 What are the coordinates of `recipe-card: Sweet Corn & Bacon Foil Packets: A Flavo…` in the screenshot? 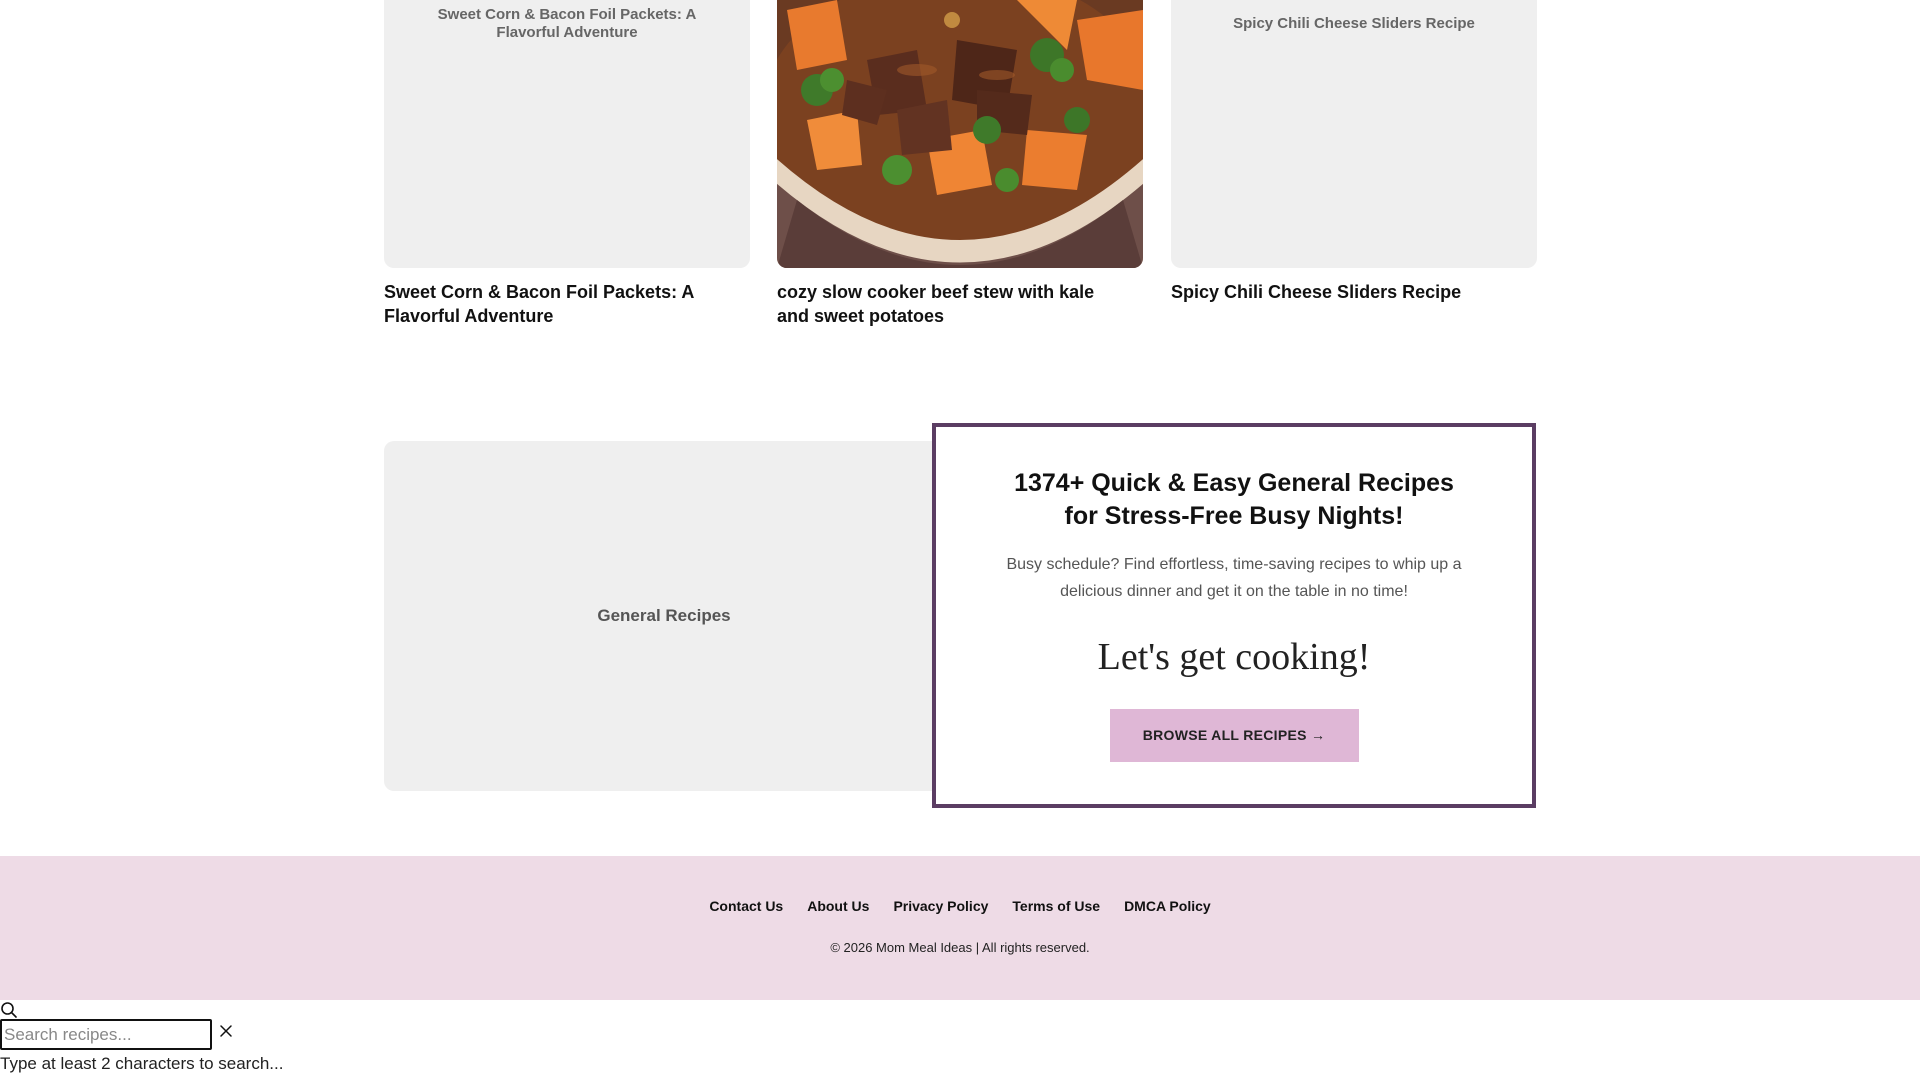 It's located at (567, 164).